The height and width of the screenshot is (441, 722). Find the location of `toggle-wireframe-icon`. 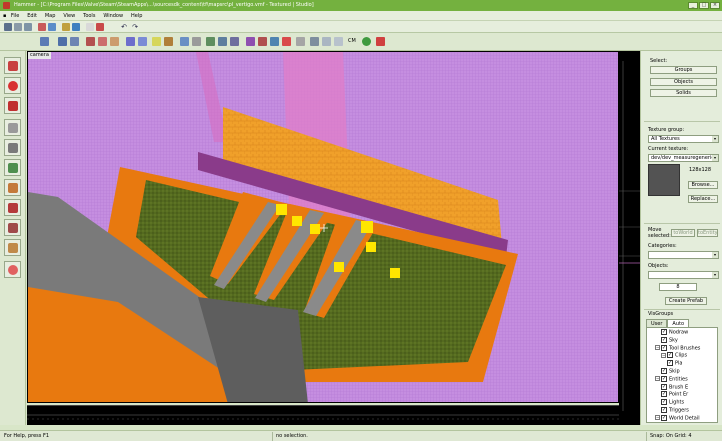

toggle-wireframe-icon is located at coordinates (142, 41).